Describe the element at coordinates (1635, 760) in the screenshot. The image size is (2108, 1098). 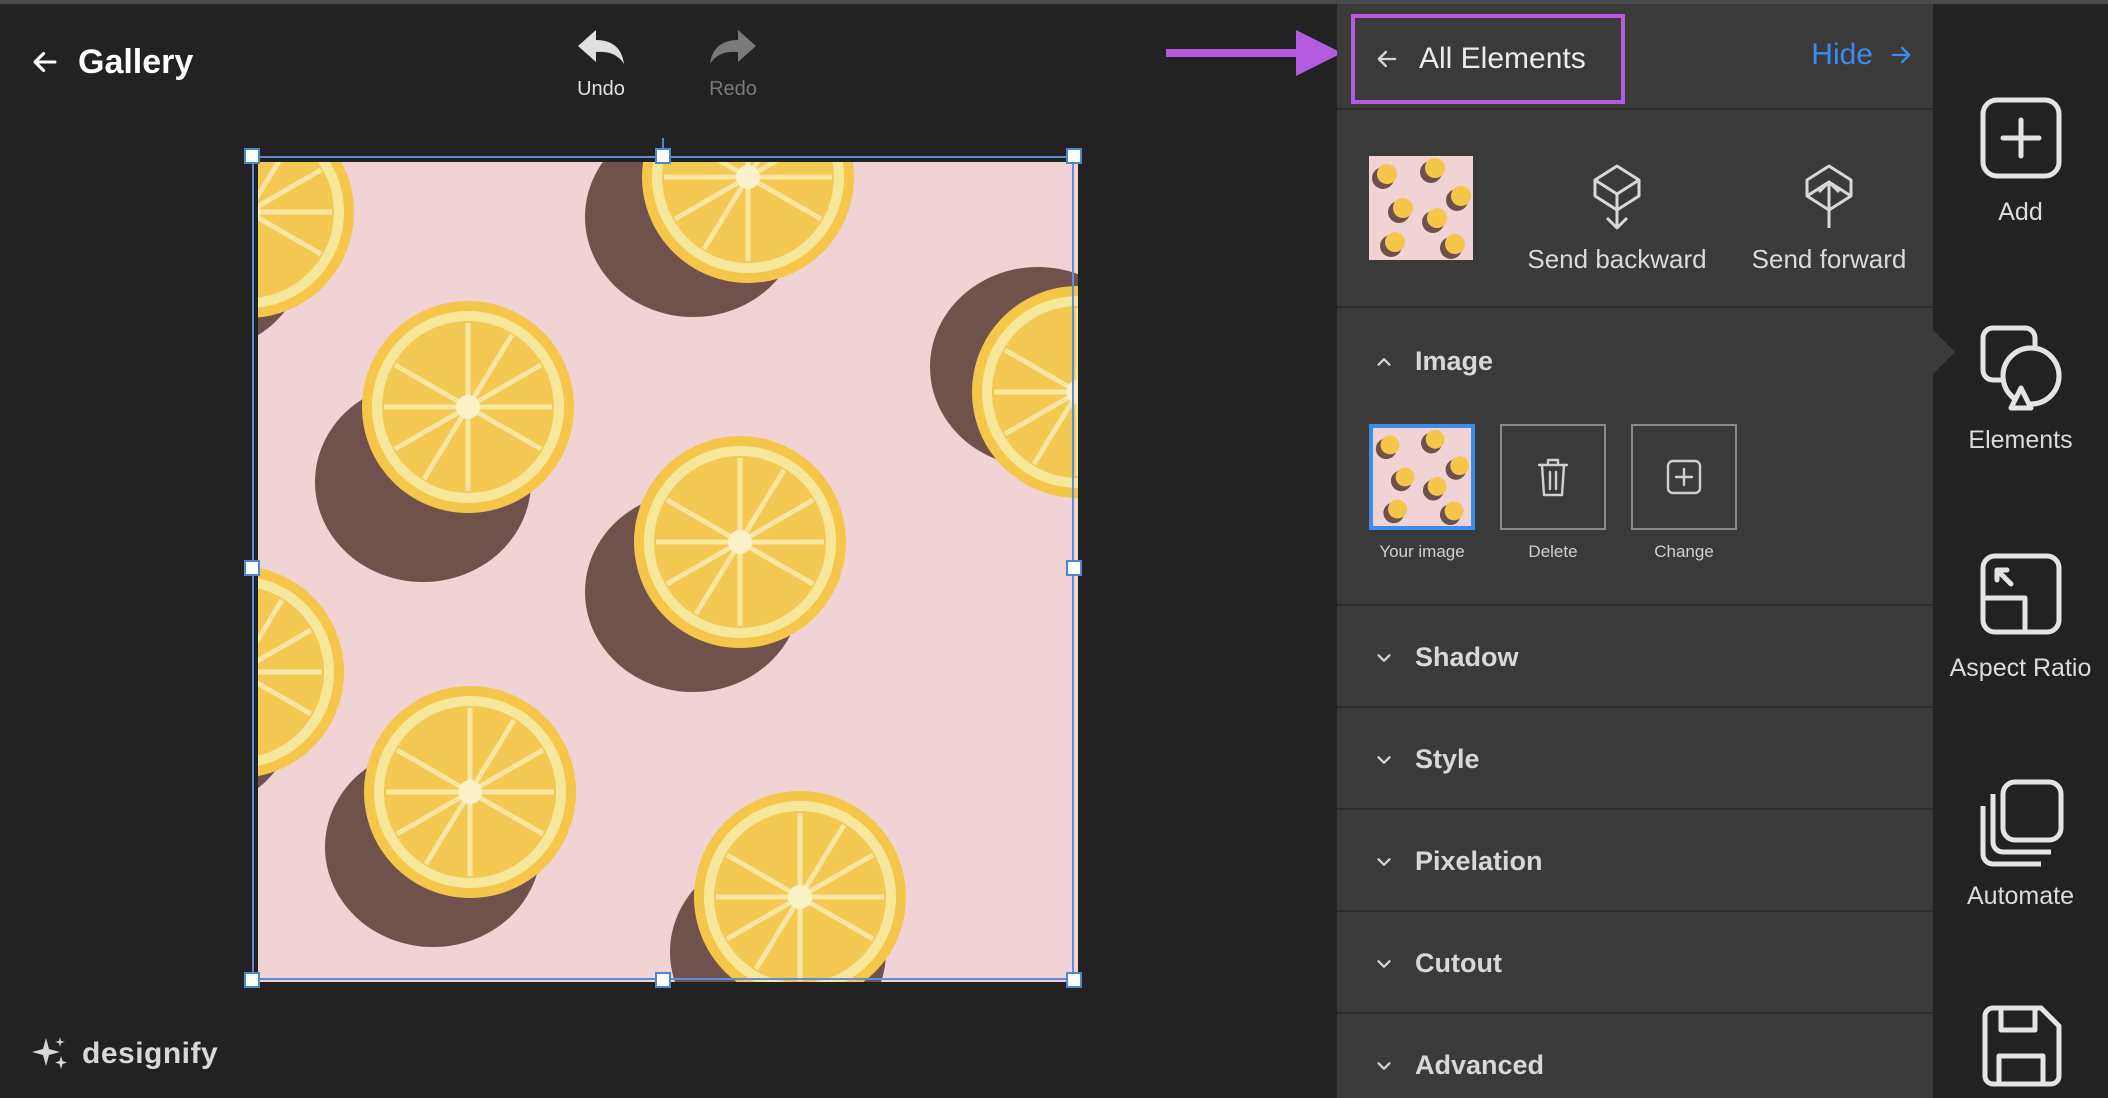
I see `style-section: Style` at that location.